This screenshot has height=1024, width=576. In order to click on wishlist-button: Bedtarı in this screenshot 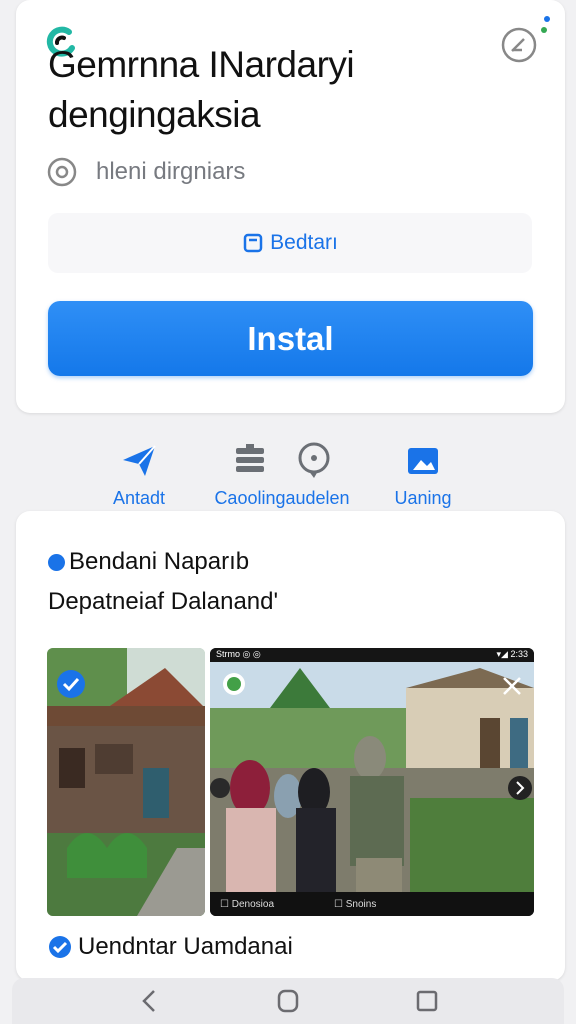, I will do `click(290, 243)`.